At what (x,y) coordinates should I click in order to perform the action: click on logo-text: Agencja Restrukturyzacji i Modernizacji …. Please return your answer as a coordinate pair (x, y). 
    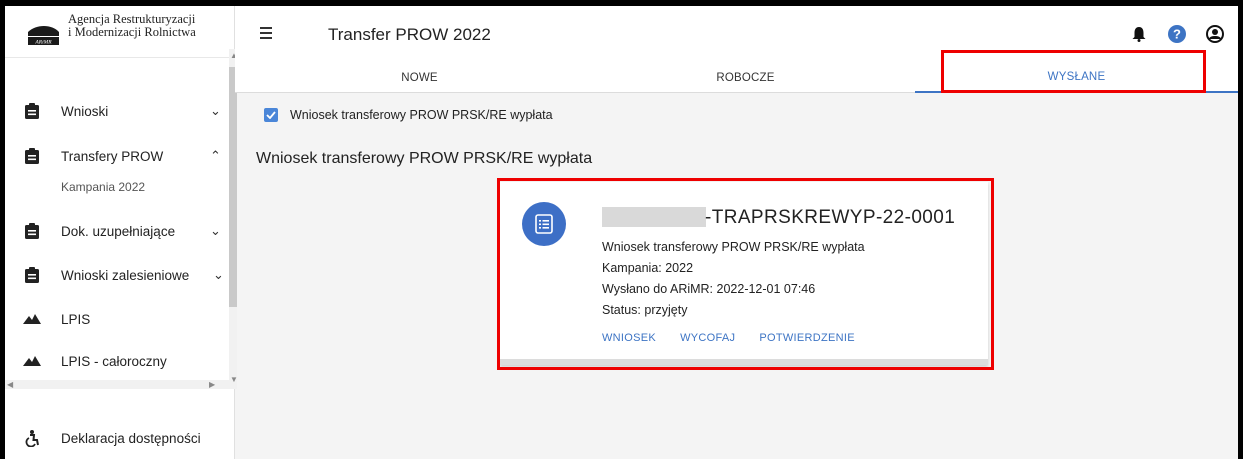
    Looking at the image, I should click on (132, 26).